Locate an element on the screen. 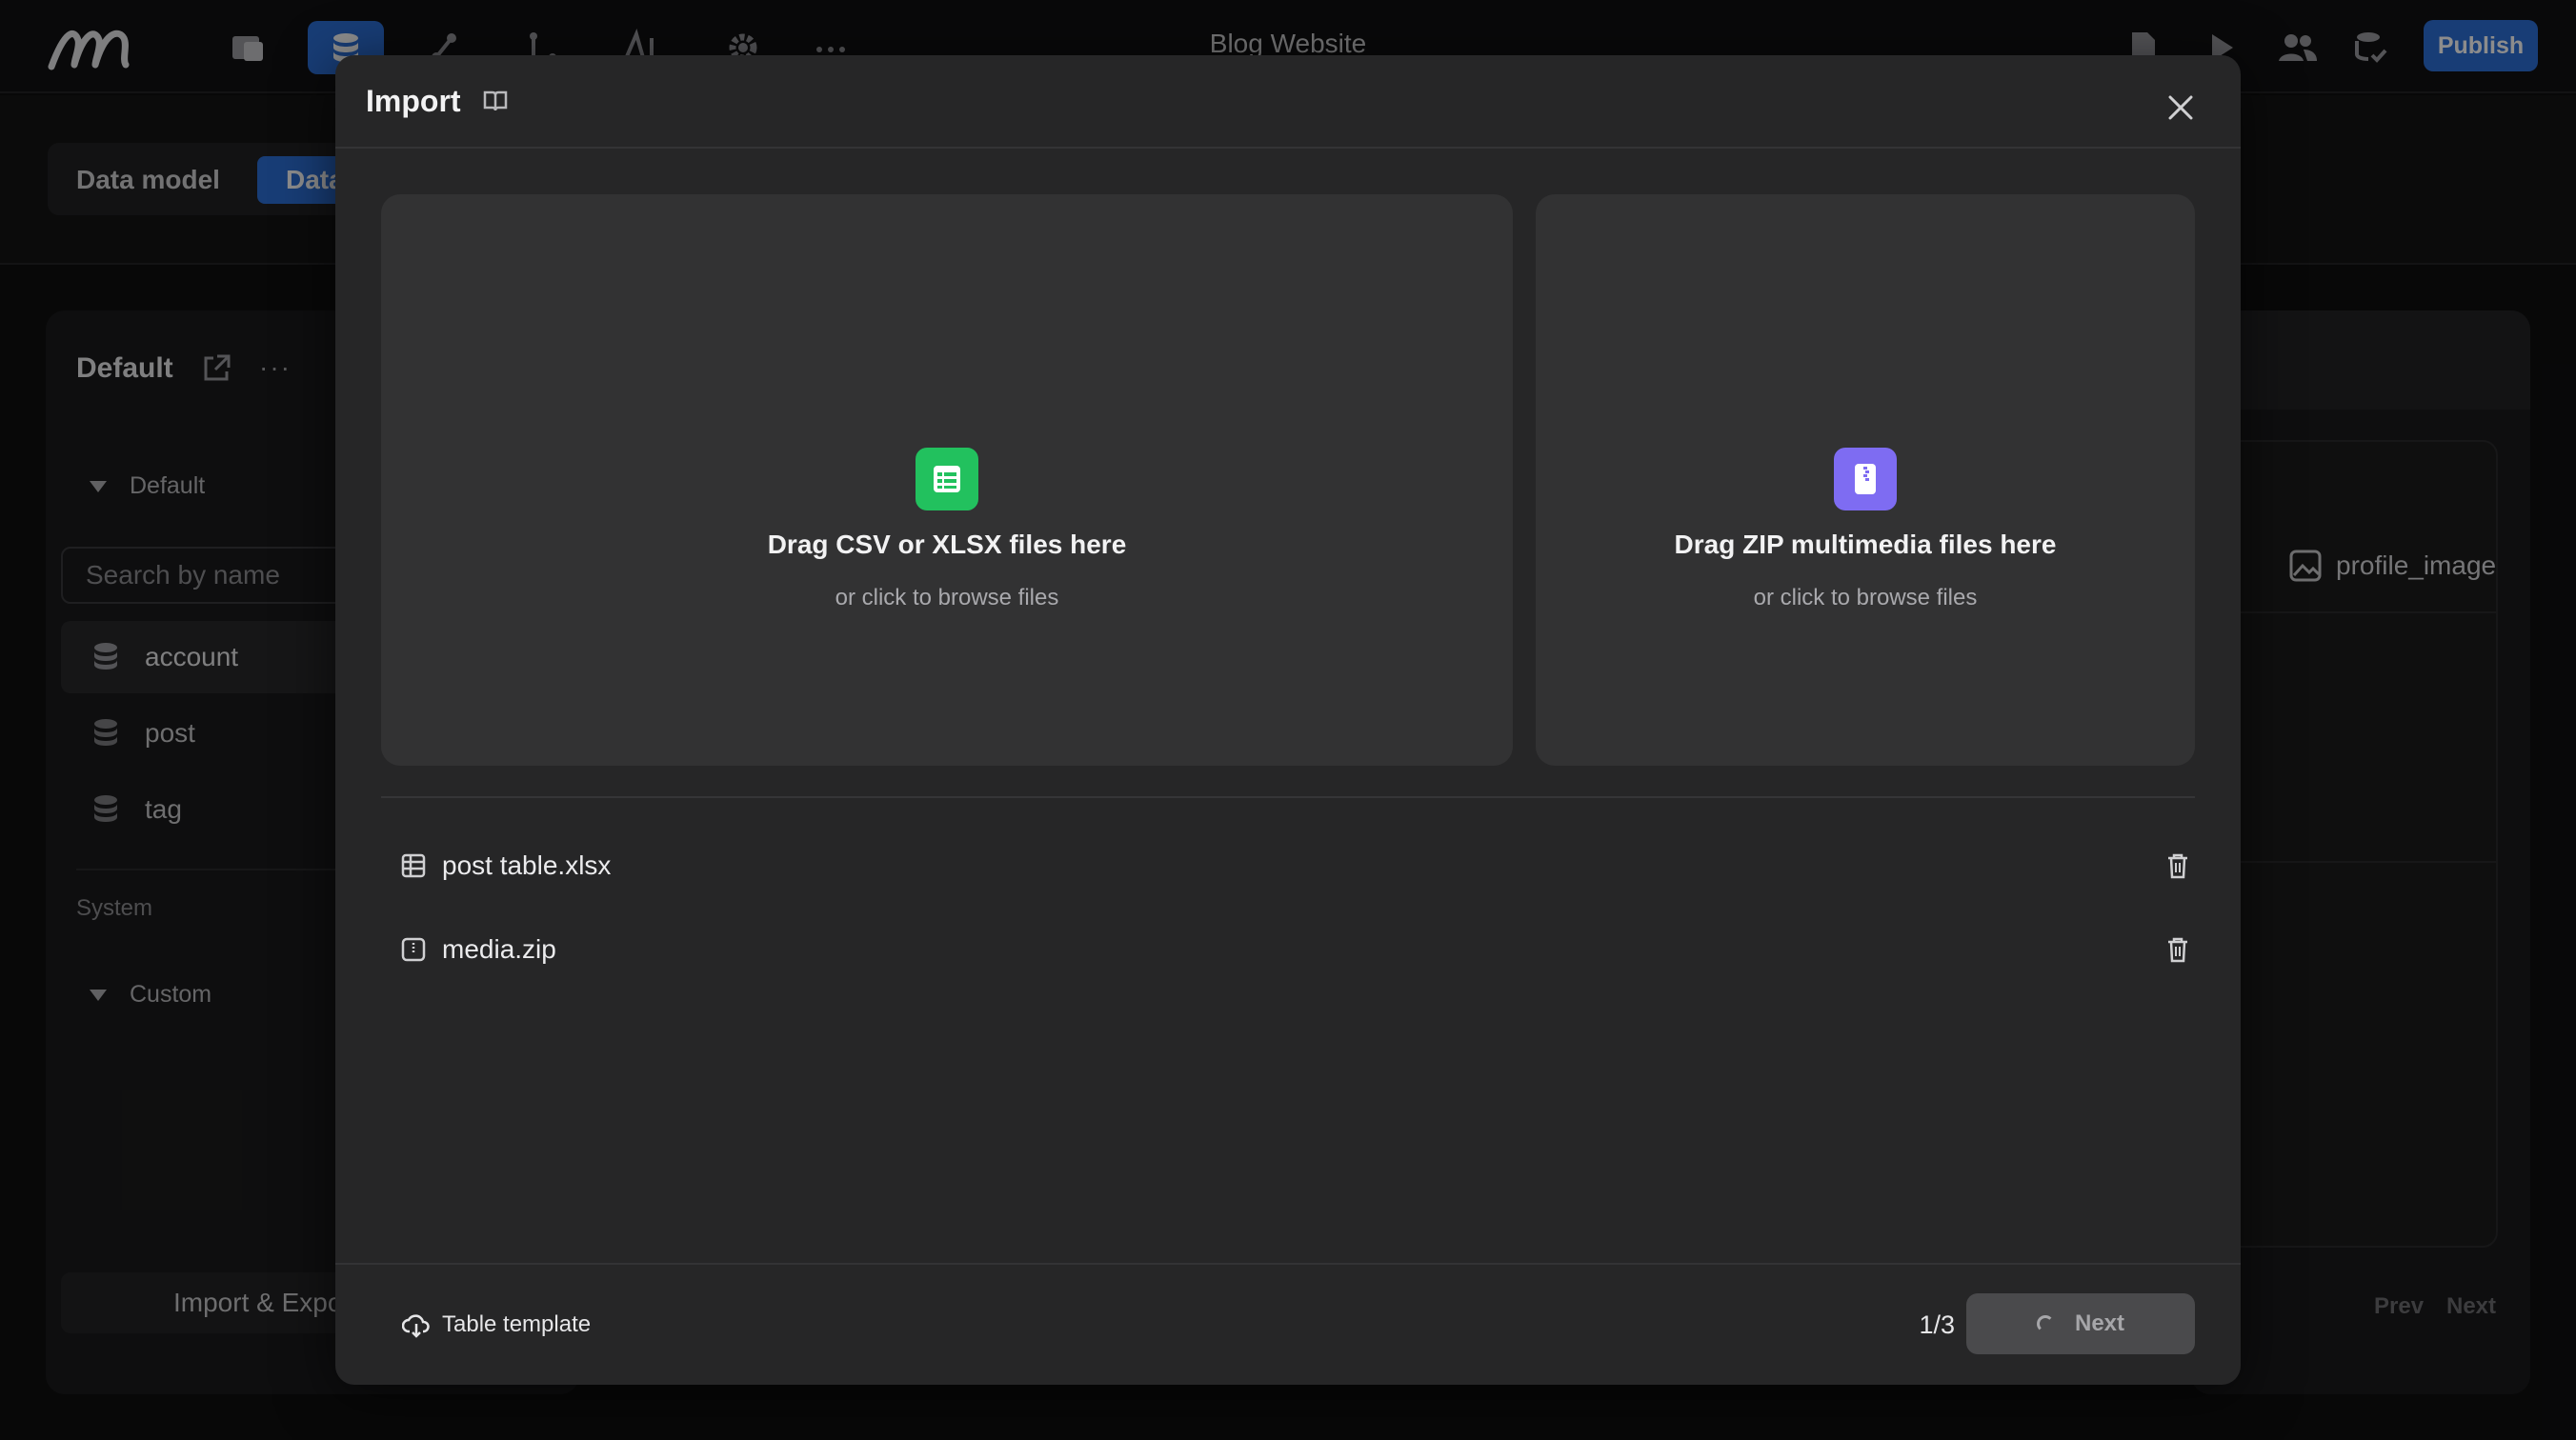  dropzone-title: Drag ZIP multimedia files here is located at coordinates (1866, 544).